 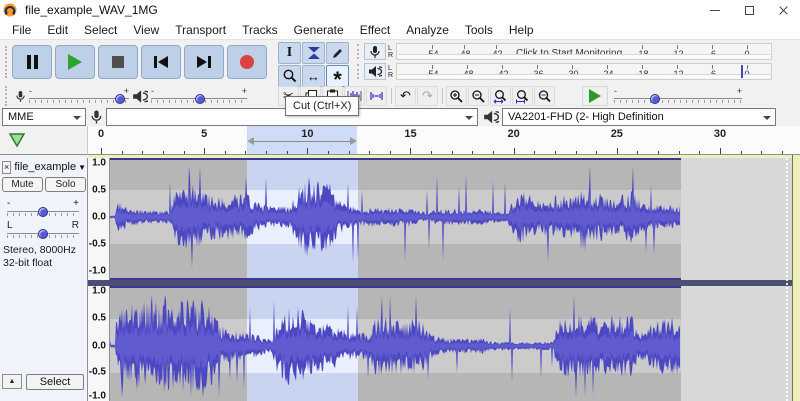 What do you see at coordinates (353, 141) in the screenshot?
I see `quick-play-arrow-right` at bounding box center [353, 141].